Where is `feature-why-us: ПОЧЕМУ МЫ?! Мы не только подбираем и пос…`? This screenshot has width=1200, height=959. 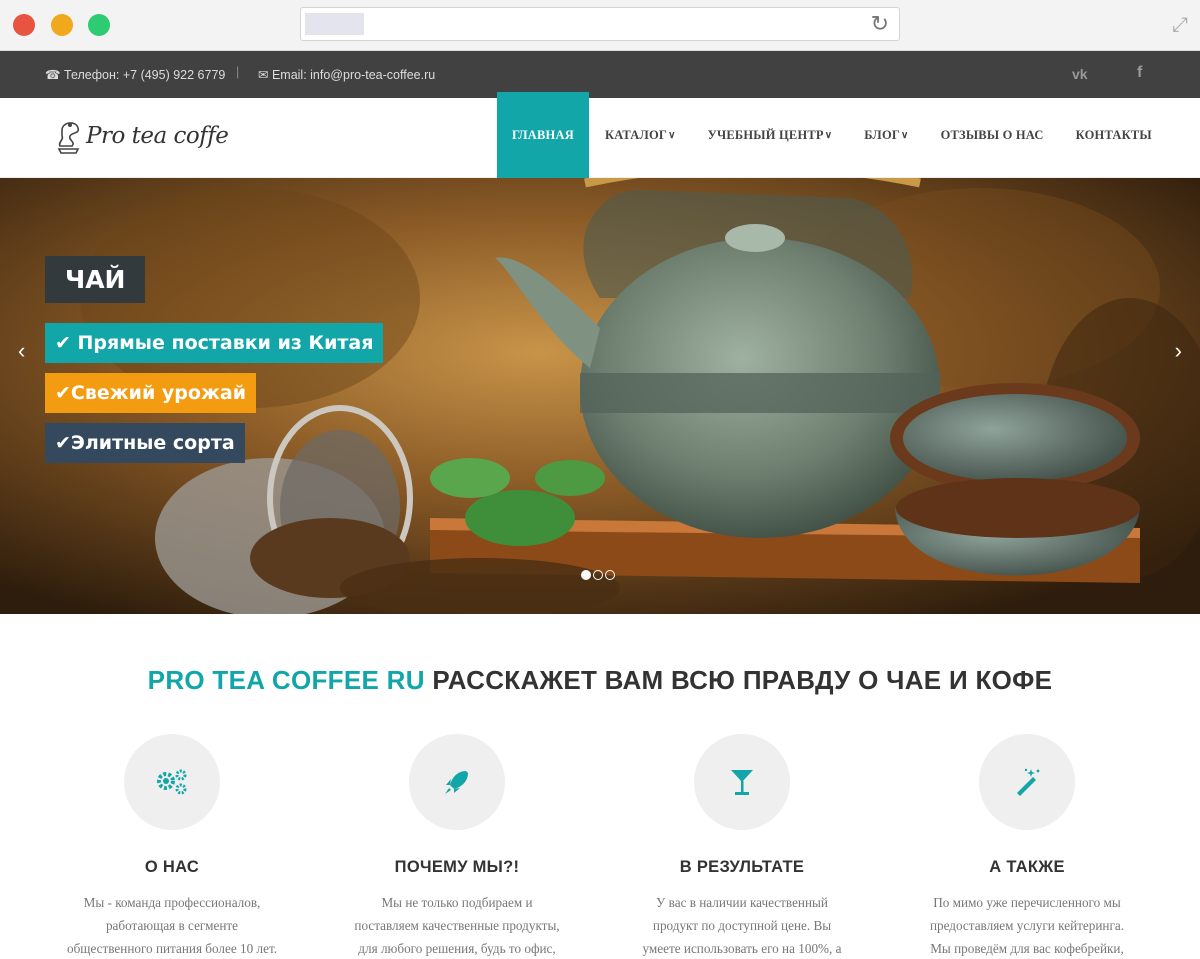 feature-why-us: ПОЧЕМУ МЫ?! Мы не только подбираем и пос… is located at coordinates (457, 827).